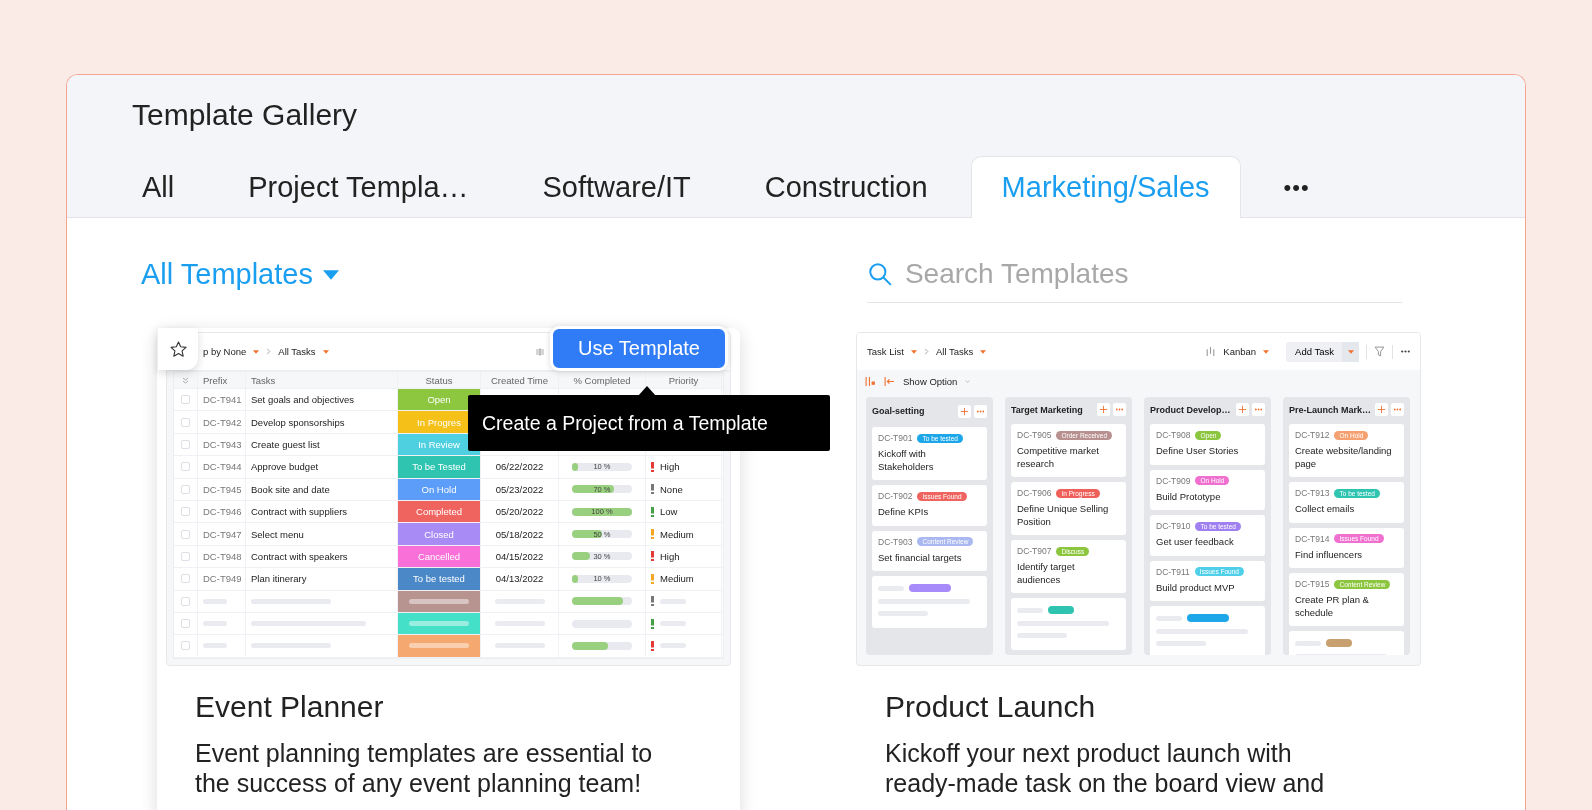 This screenshot has height=810, width=1592. Describe the element at coordinates (519, 534) in the screenshot. I see `table-cell: 05/18/2022` at that location.